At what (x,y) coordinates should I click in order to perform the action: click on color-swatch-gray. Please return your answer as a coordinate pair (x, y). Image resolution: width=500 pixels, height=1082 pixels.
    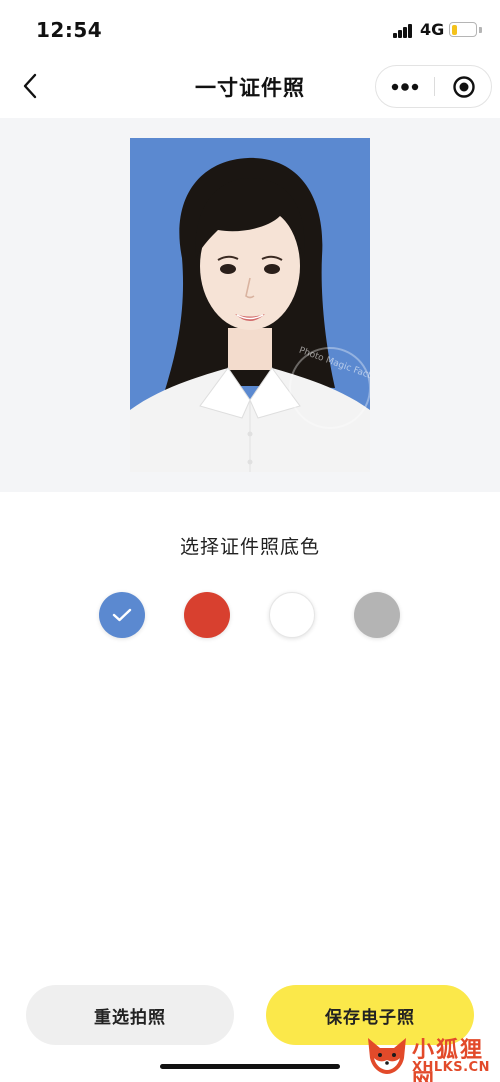
    Looking at the image, I should click on (377, 615).